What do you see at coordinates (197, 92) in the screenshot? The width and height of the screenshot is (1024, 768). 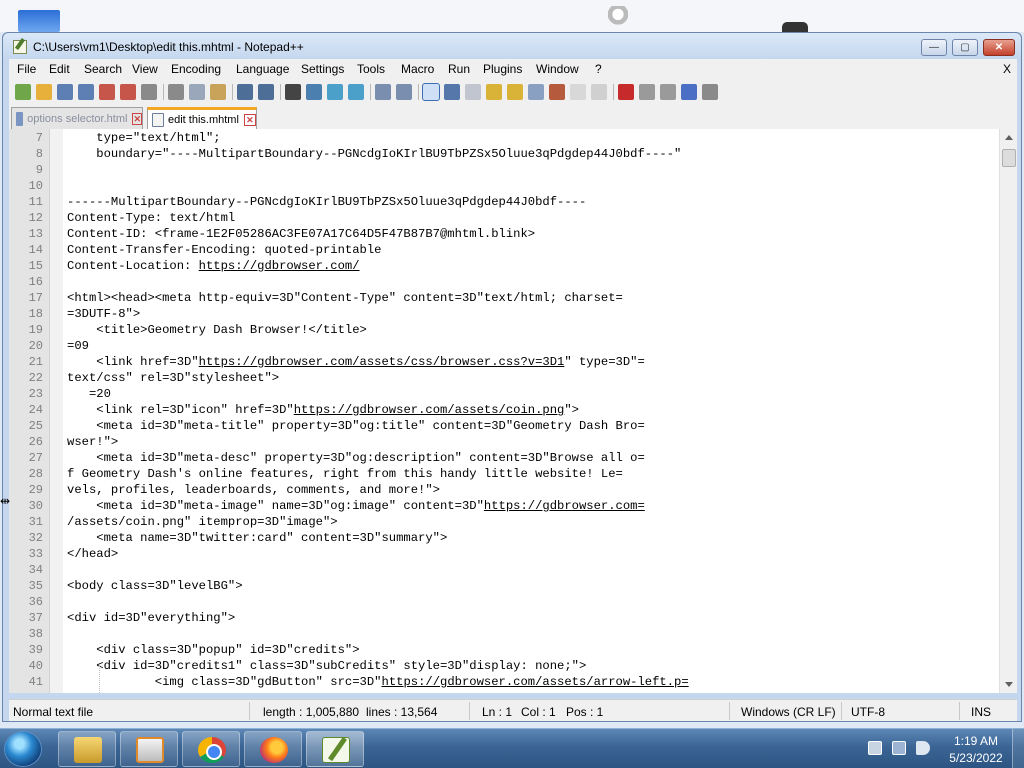 I see `copy-icon` at bounding box center [197, 92].